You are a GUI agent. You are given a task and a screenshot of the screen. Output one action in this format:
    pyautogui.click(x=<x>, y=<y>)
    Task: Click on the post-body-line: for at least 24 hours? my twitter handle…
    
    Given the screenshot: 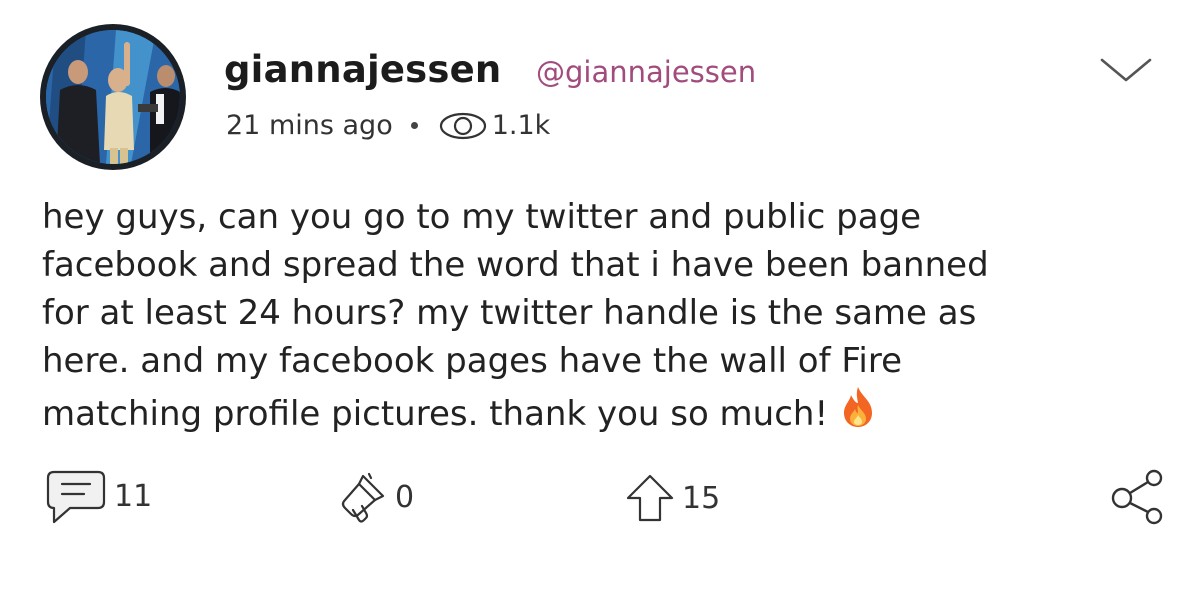 What is the action you would take?
    pyautogui.click(x=509, y=313)
    